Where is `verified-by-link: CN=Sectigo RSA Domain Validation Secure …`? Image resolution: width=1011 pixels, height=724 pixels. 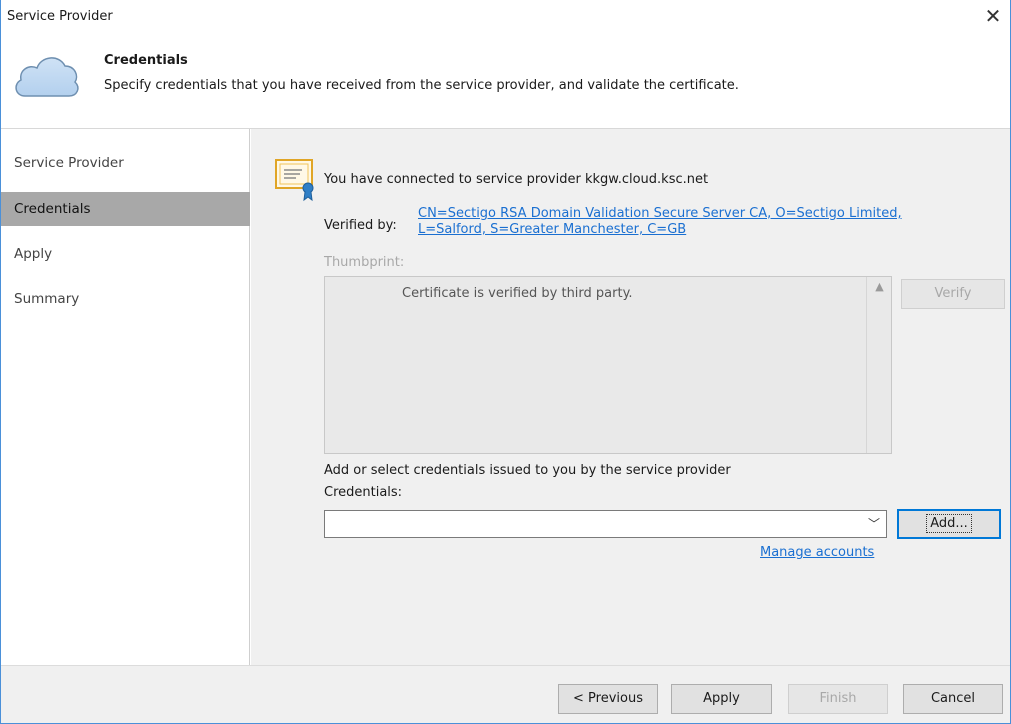 verified-by-link: CN=Sectigo RSA Domain Validation Secure … is located at coordinates (660, 222).